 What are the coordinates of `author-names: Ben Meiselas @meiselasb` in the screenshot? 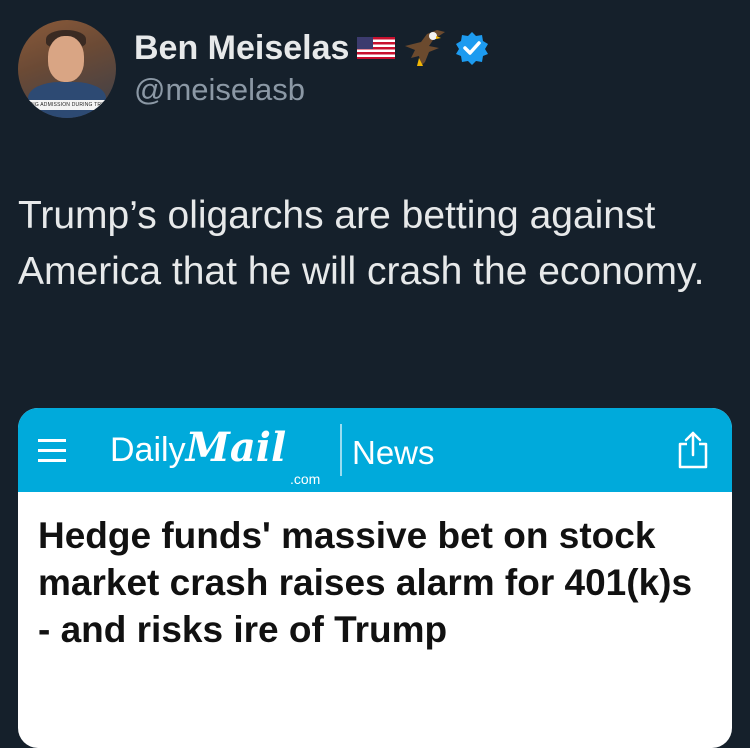 It's located at (311, 68).